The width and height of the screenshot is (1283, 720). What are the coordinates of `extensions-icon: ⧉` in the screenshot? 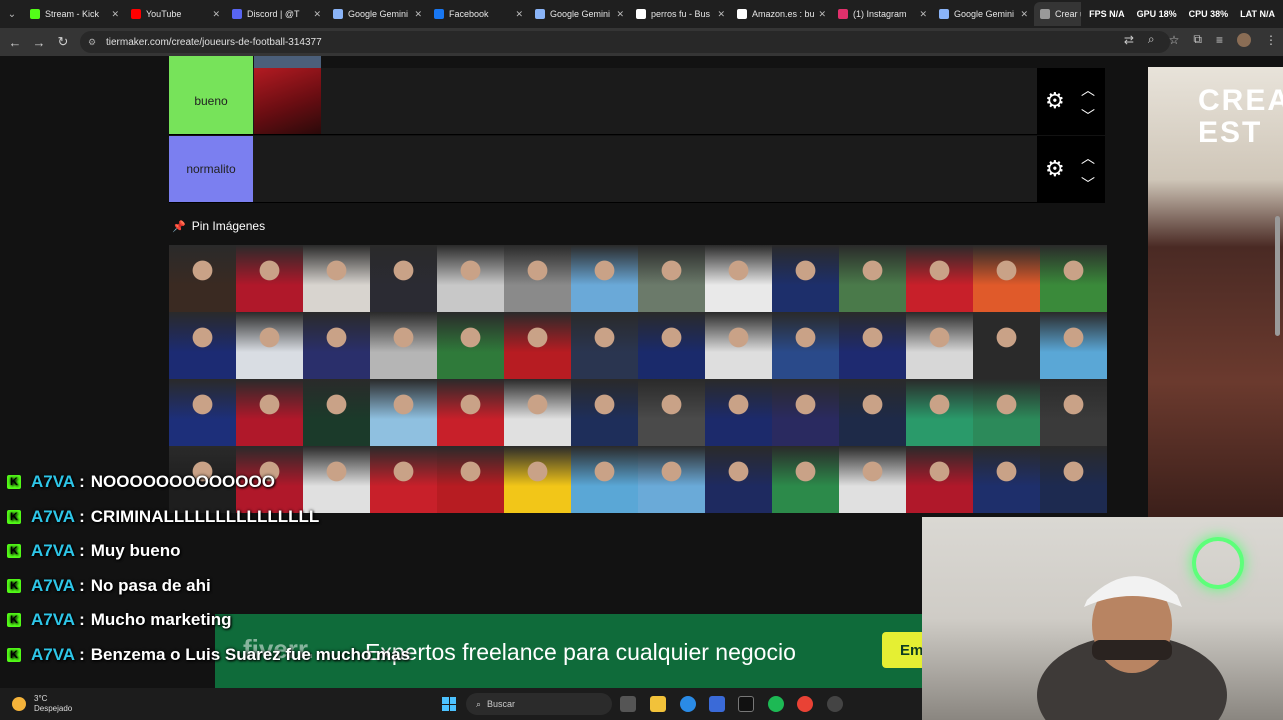 It's located at (1197, 39).